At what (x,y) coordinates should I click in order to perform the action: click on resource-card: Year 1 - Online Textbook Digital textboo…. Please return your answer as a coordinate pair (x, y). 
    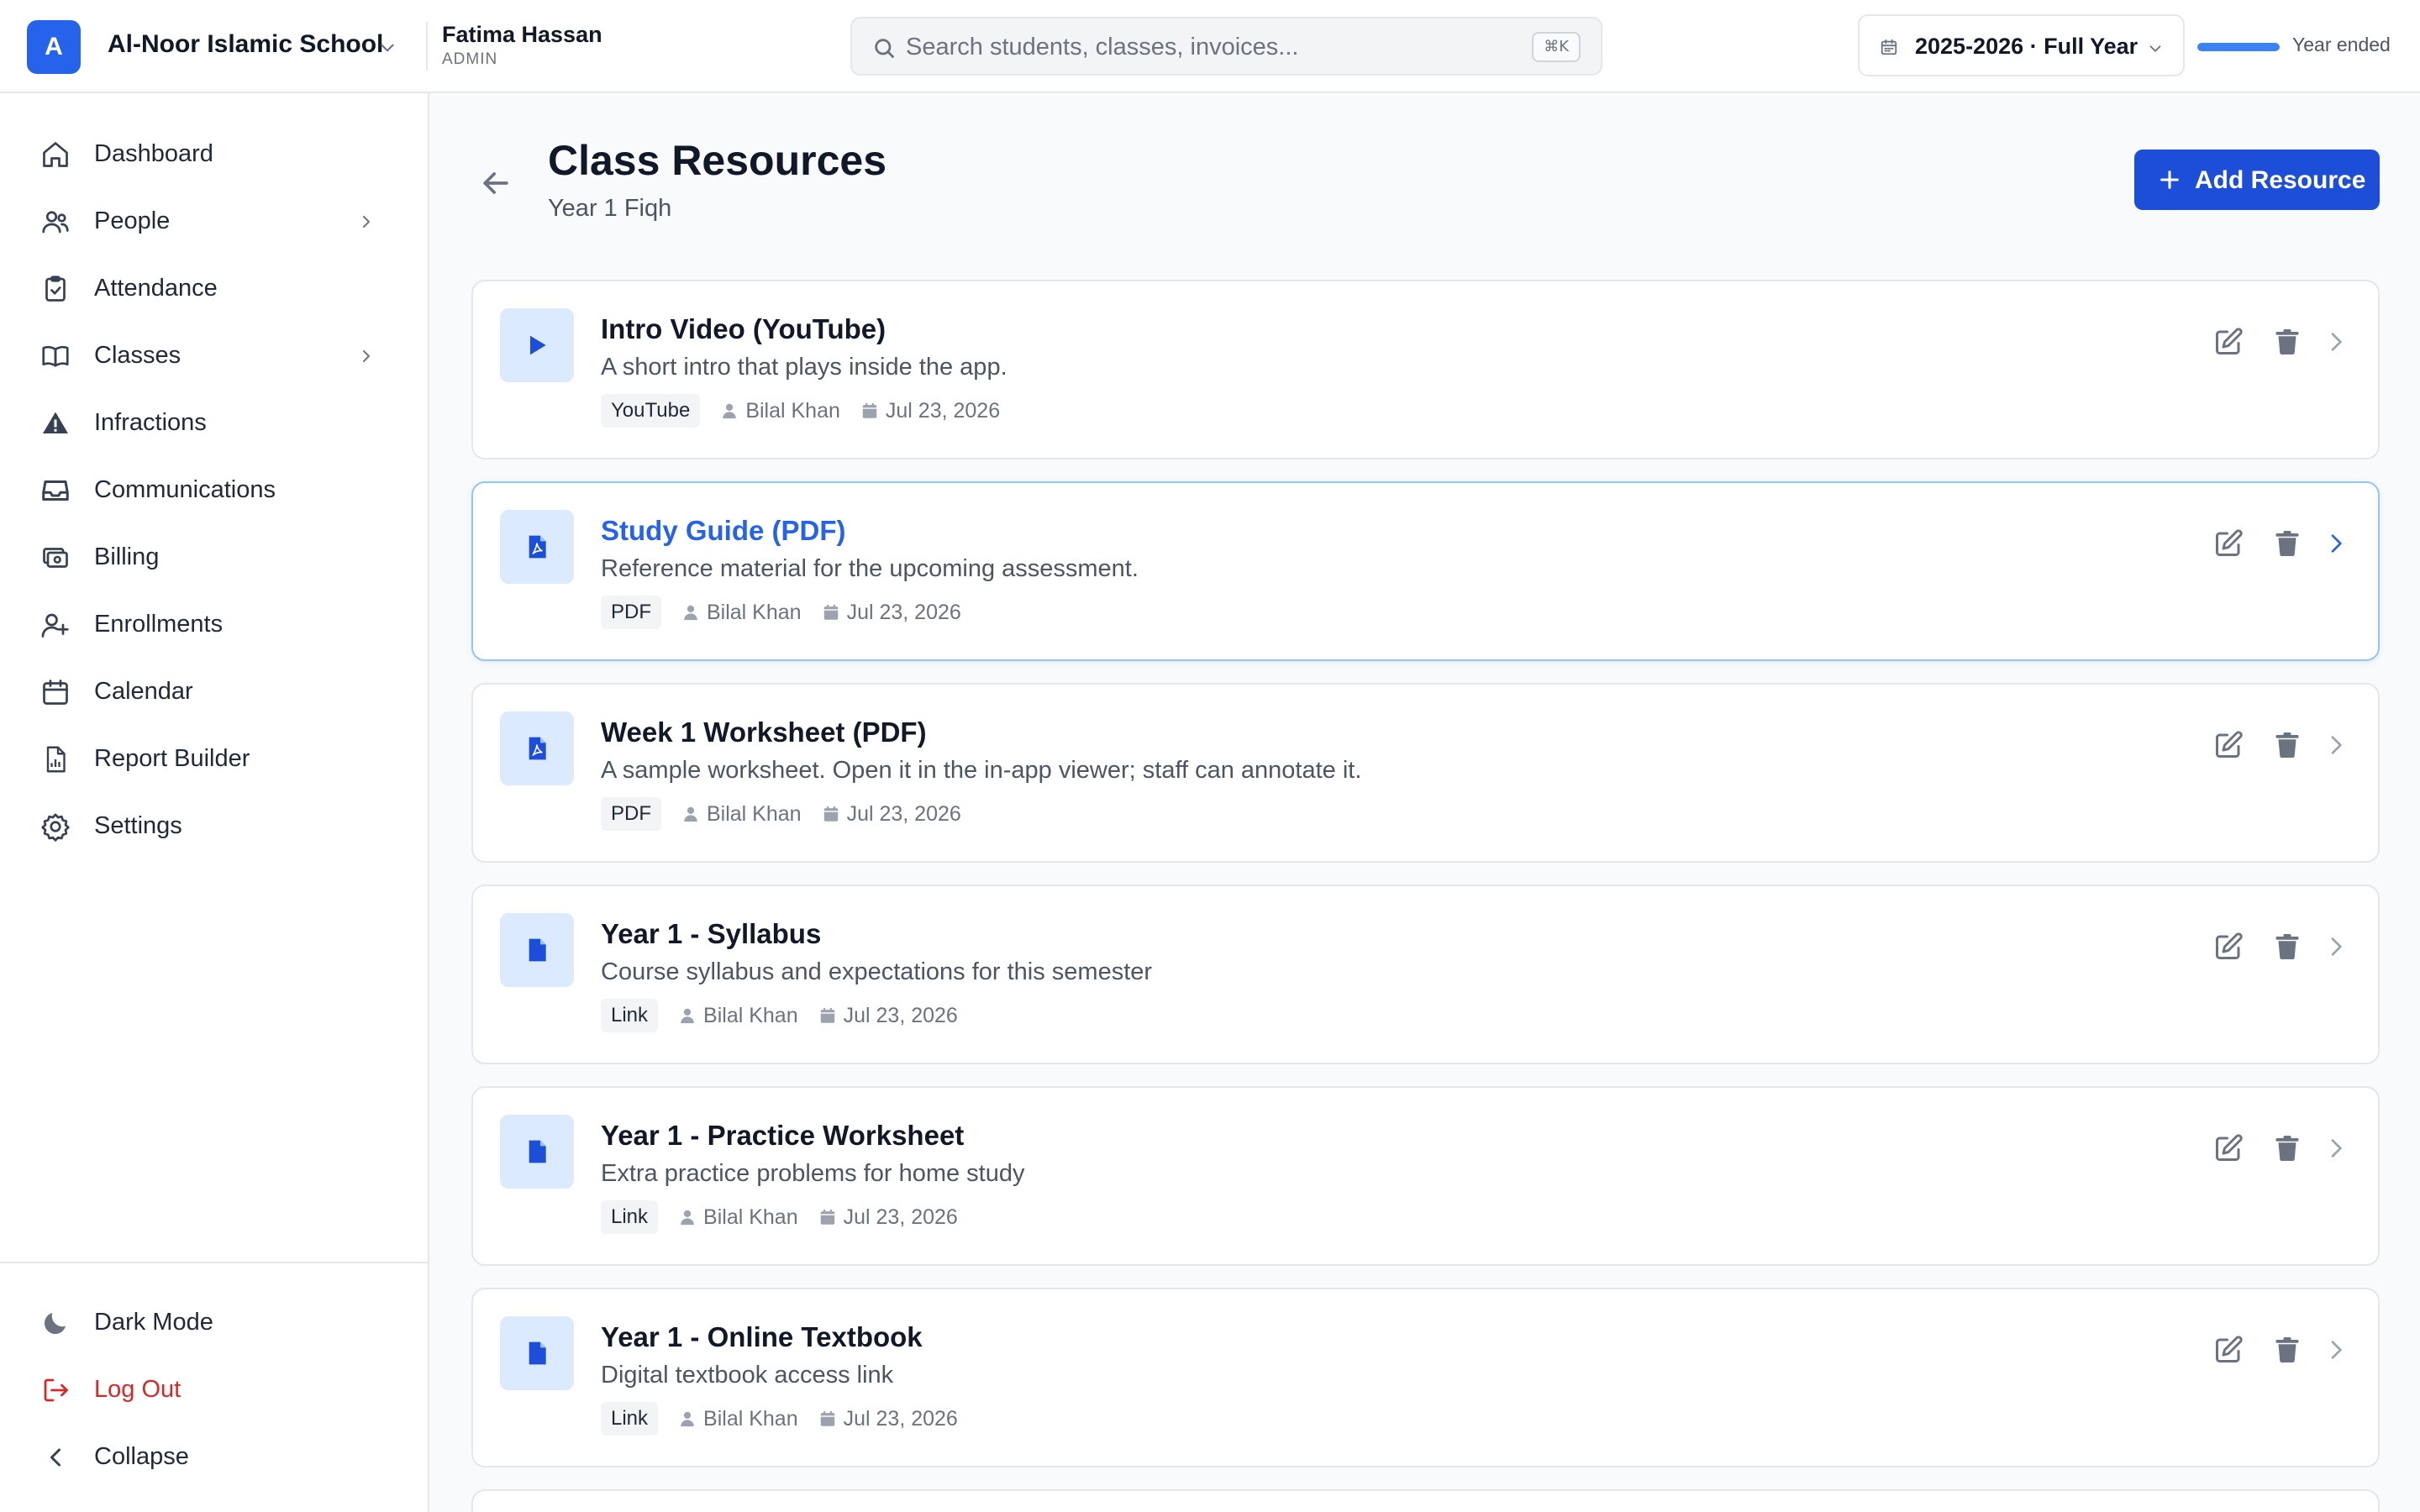
    Looking at the image, I should click on (1425, 1377).